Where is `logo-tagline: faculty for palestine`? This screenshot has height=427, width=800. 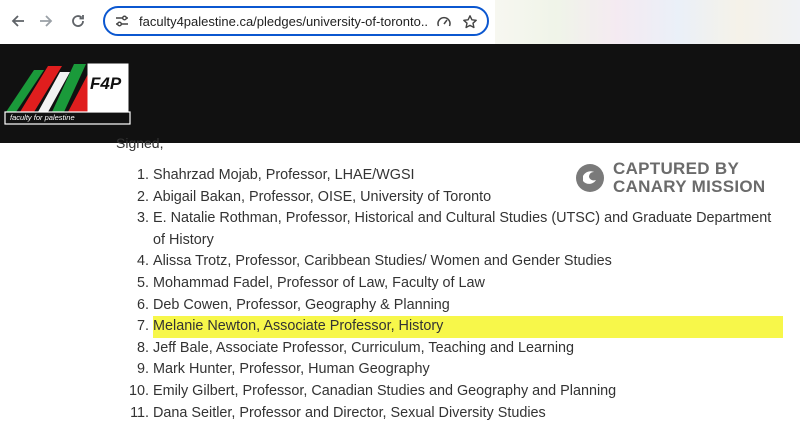
logo-tagline: faculty for palestine is located at coordinates (42, 117).